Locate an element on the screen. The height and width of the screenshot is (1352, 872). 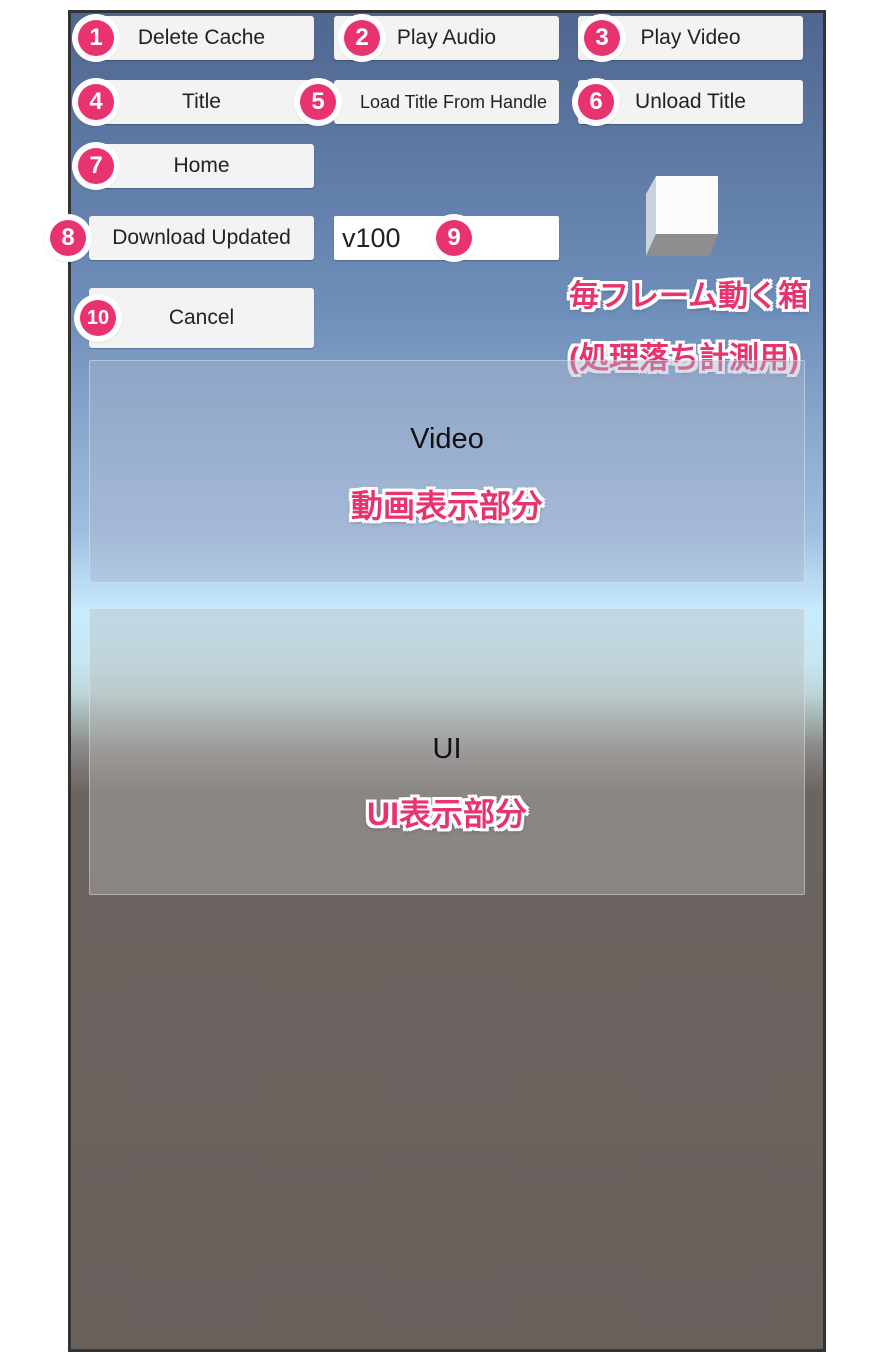
badge-3: 3 is located at coordinates (602, 38).